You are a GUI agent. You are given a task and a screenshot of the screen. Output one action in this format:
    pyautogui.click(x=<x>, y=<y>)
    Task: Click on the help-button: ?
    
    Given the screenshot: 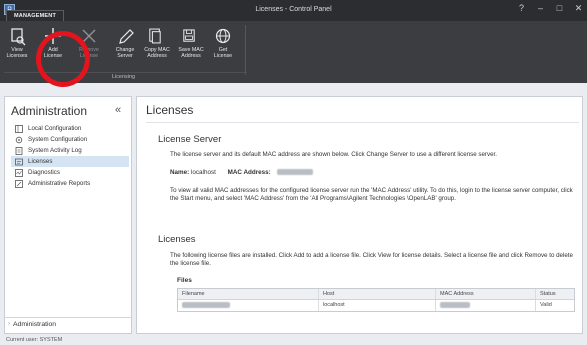 What is the action you would take?
    pyautogui.click(x=521, y=8)
    